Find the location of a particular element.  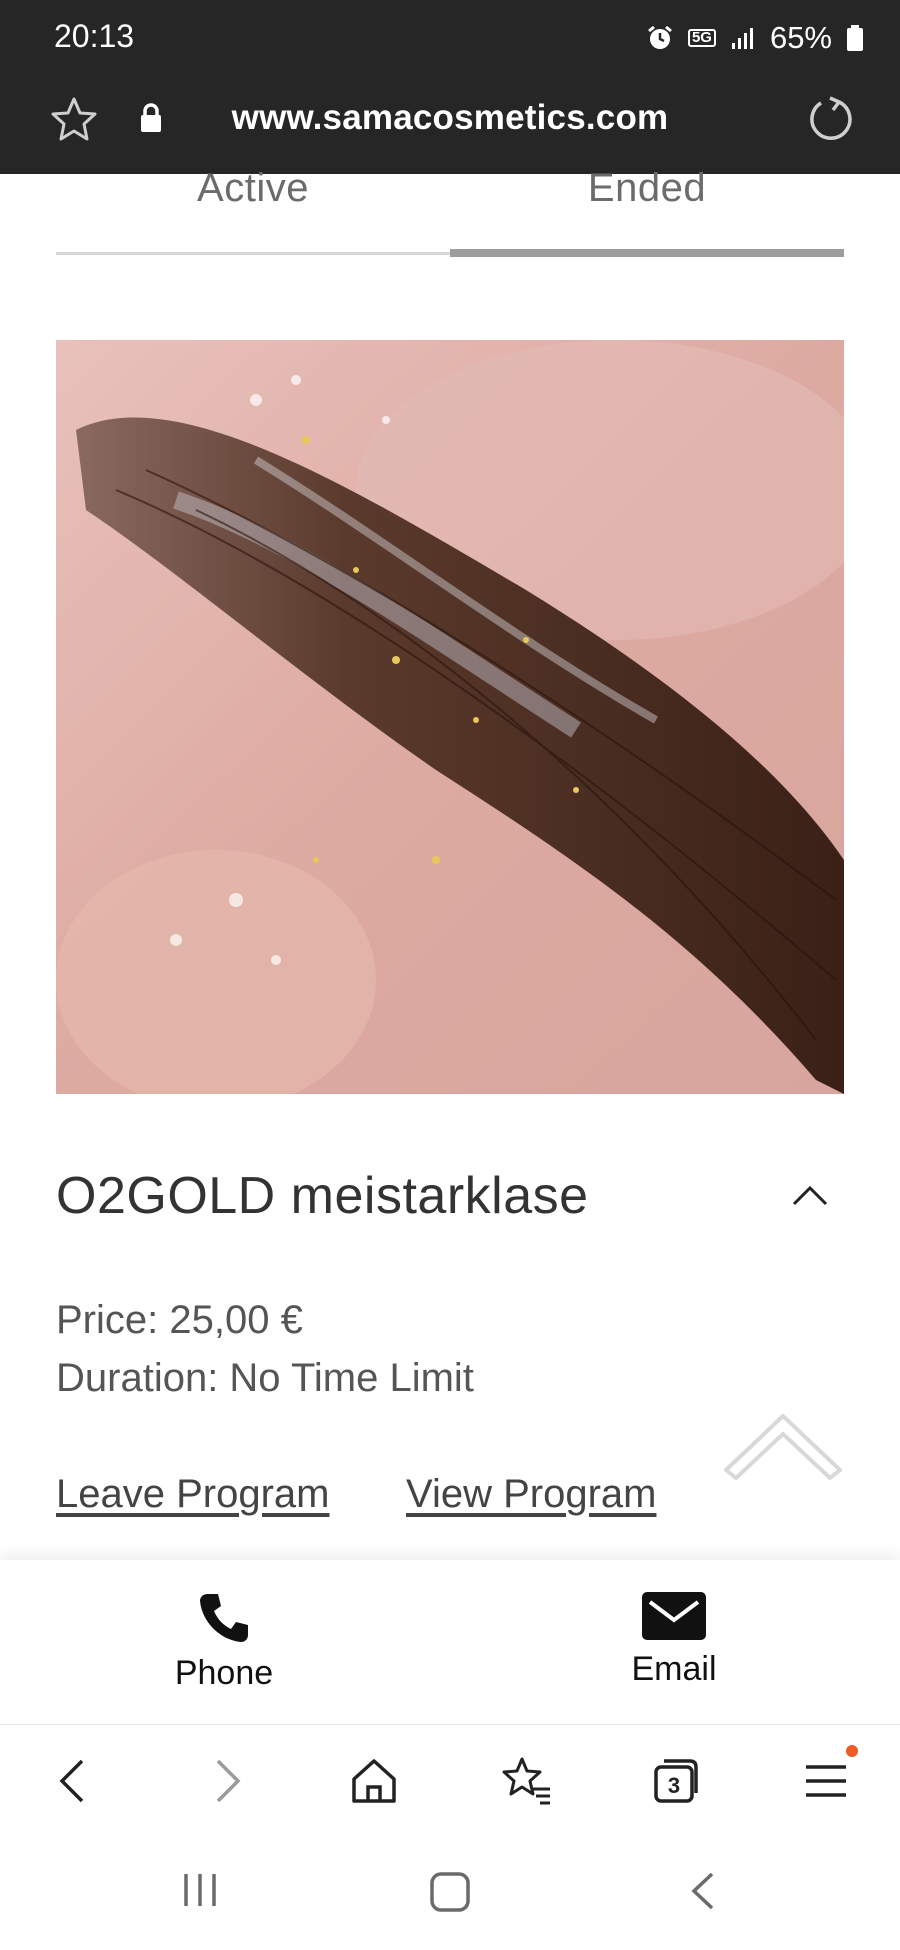

battery-icon is located at coordinates (855, 38).